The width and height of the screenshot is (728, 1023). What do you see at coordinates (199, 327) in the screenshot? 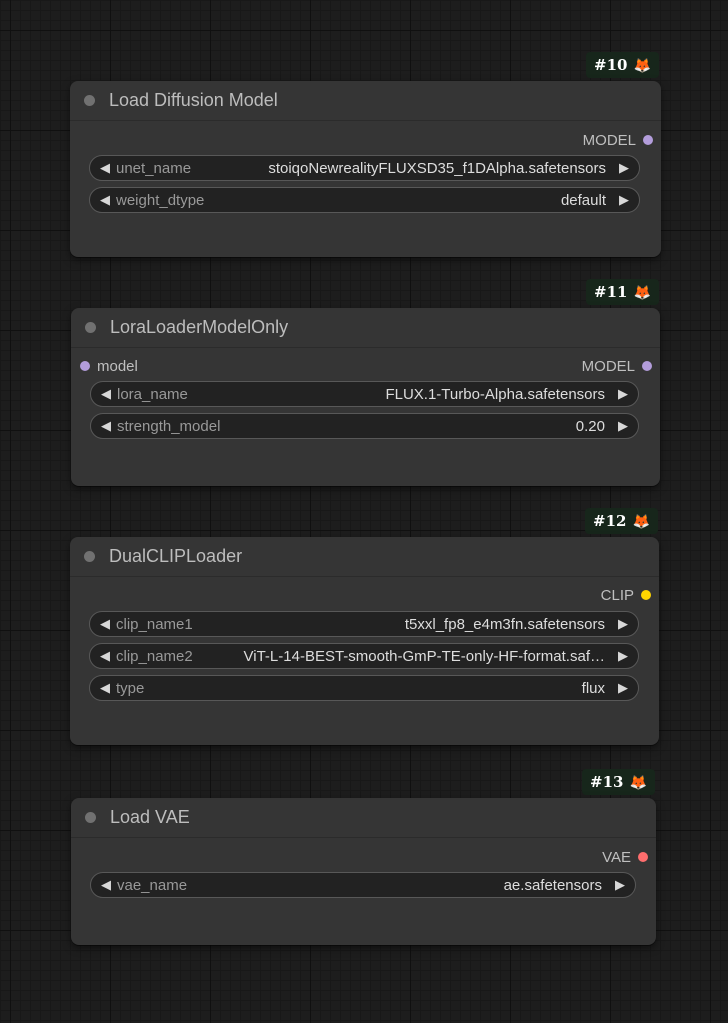
I see `node-title: LoraLoaderModelOnly` at bounding box center [199, 327].